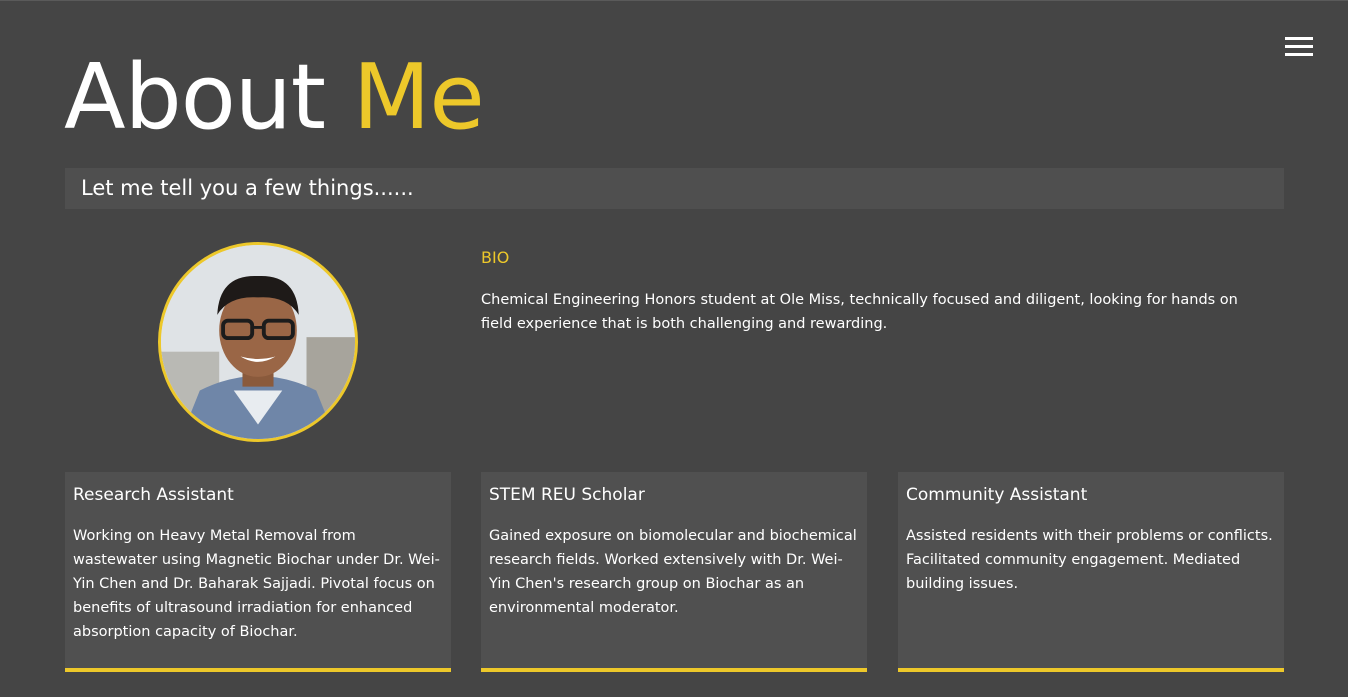 The image size is (1348, 697). I want to click on card-title: Community Assistant, so click(997, 495).